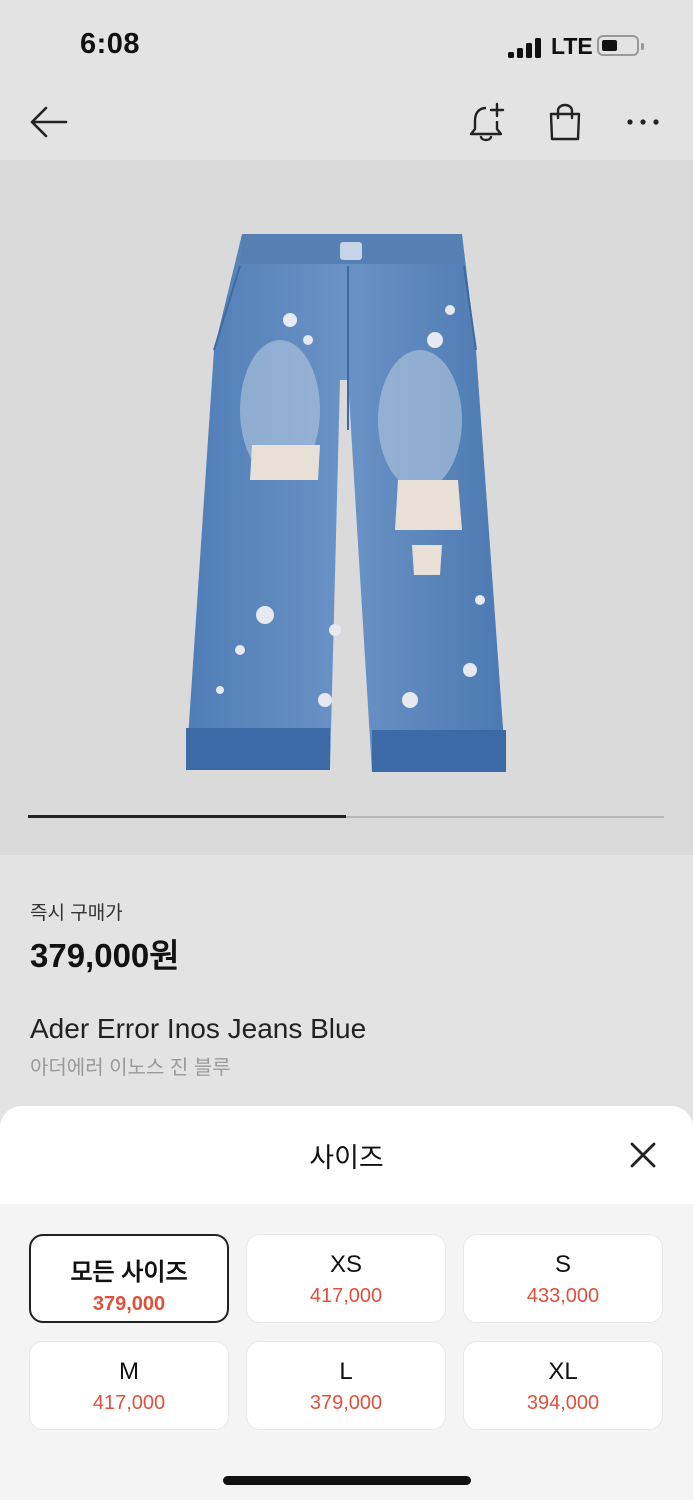 The height and width of the screenshot is (1500, 693). What do you see at coordinates (198, 1028) in the screenshot?
I see `product-name-en: Ader Error Inos Jeans Blue` at bounding box center [198, 1028].